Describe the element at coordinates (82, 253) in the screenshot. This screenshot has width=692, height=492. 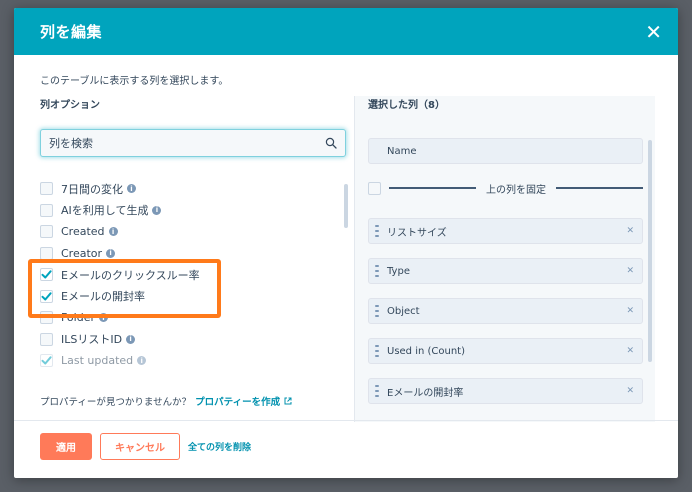
I see `column-option-label: Creator` at that location.